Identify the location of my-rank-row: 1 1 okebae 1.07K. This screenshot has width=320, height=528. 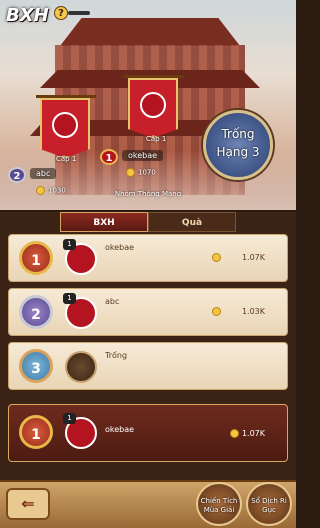
(148, 433).